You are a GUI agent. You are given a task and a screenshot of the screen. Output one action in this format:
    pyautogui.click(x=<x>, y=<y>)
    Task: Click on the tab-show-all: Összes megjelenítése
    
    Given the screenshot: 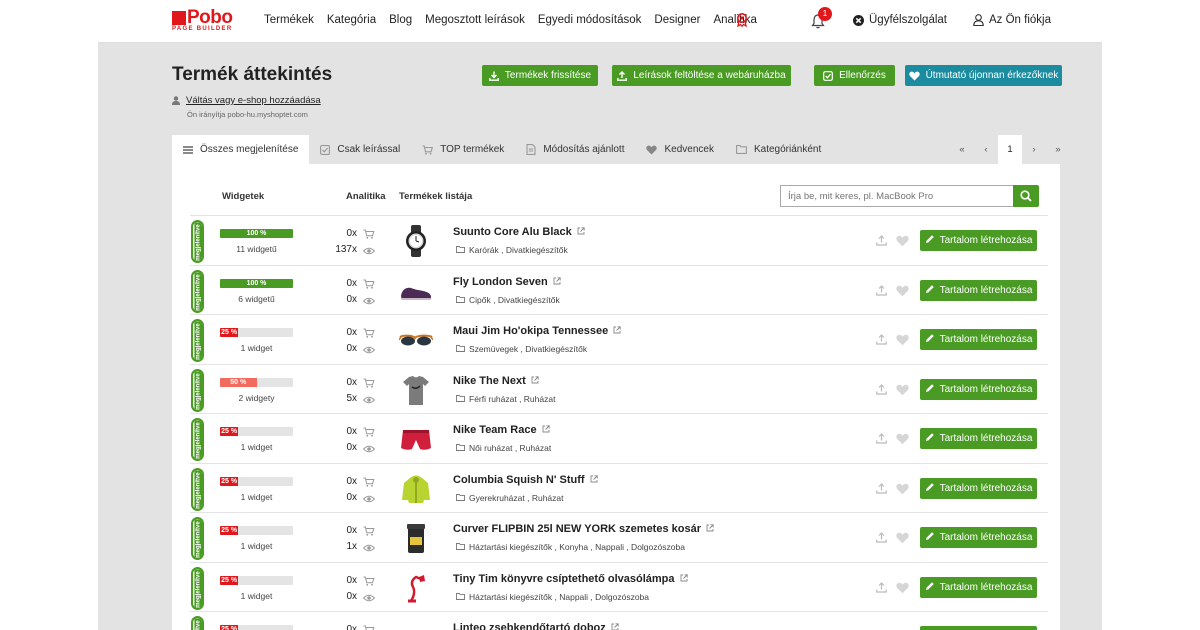 What is the action you would take?
    pyautogui.click(x=241, y=149)
    